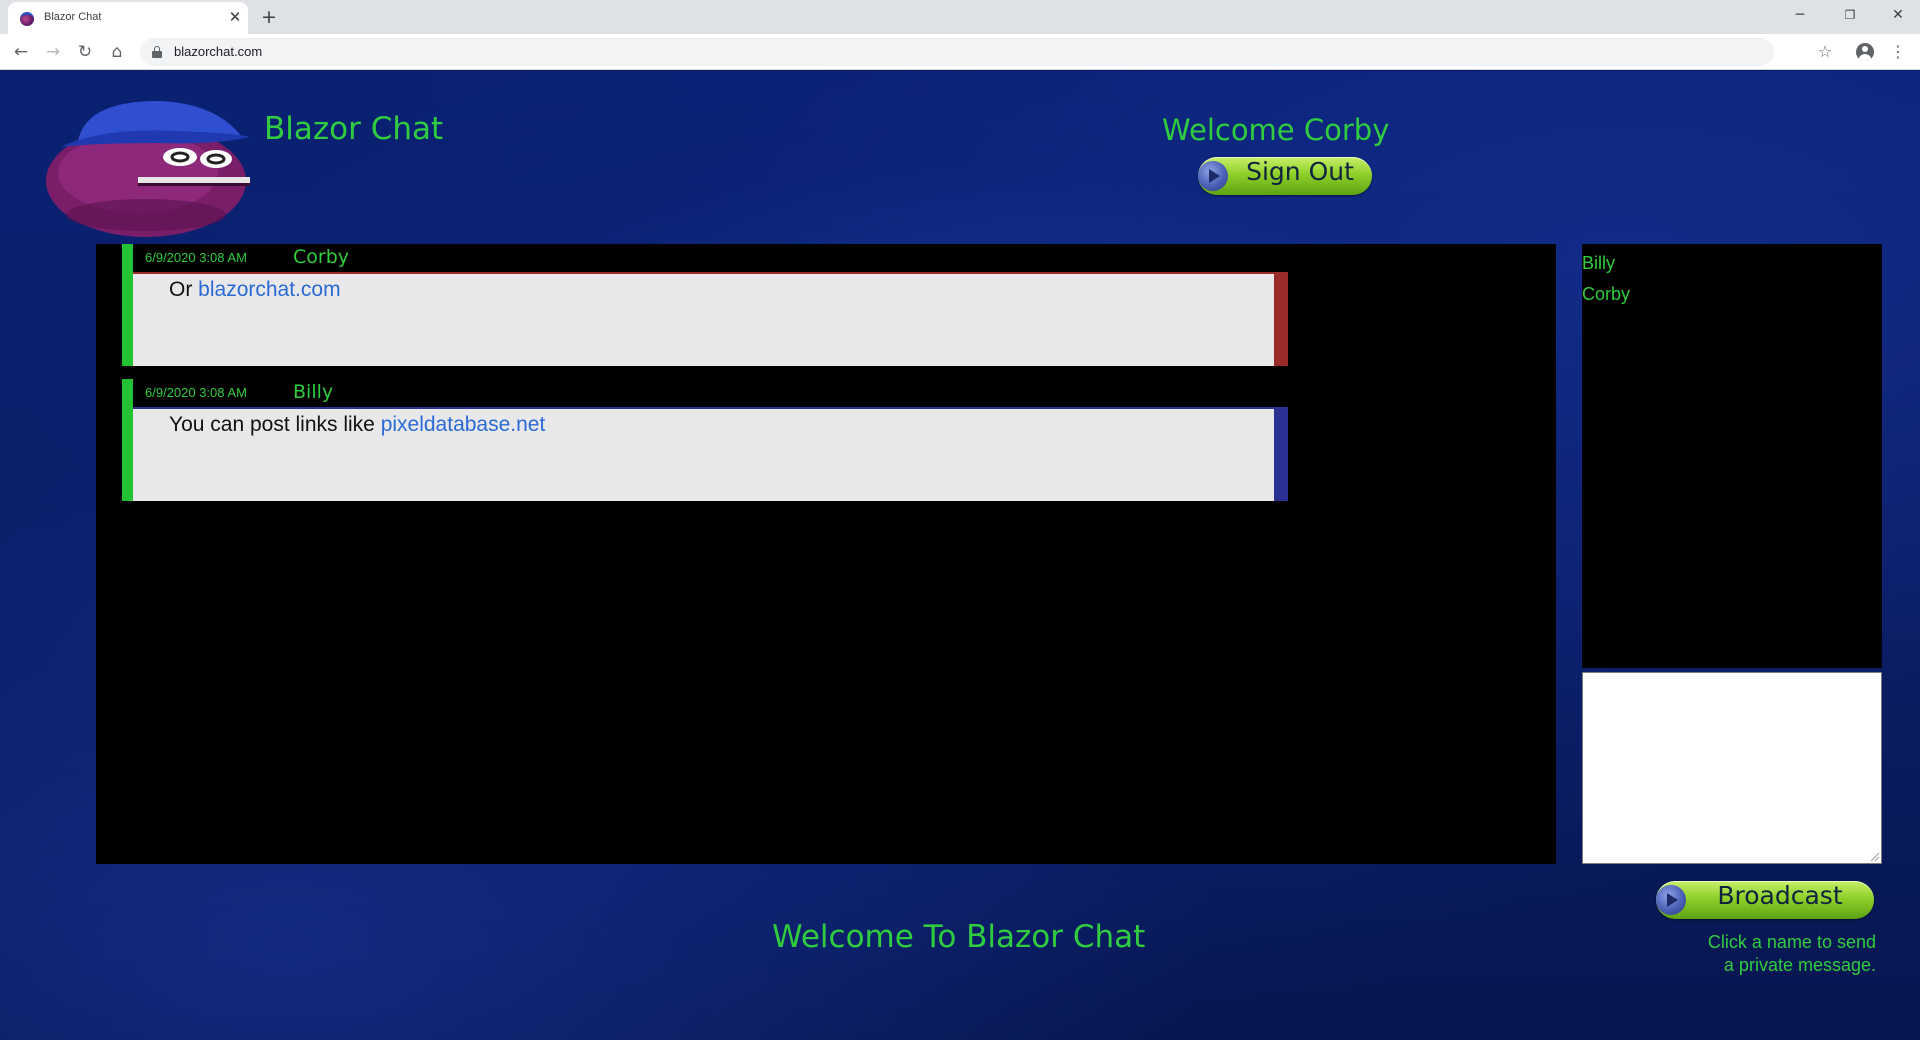 Image resolution: width=1920 pixels, height=1040 pixels. What do you see at coordinates (218, 51) in the screenshot?
I see `url-text: blazorchat.com` at bounding box center [218, 51].